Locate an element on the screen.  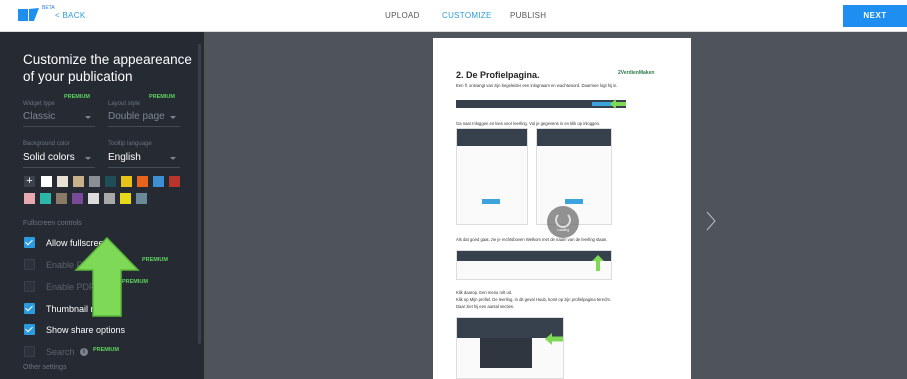
back-link: < BACK is located at coordinates (70, 15).